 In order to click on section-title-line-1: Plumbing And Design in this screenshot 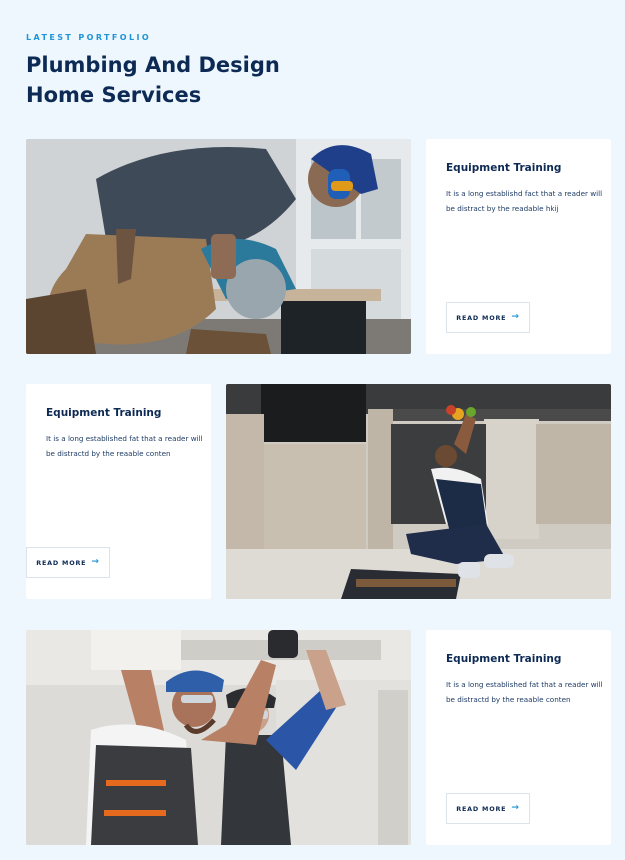, I will do `click(153, 65)`.